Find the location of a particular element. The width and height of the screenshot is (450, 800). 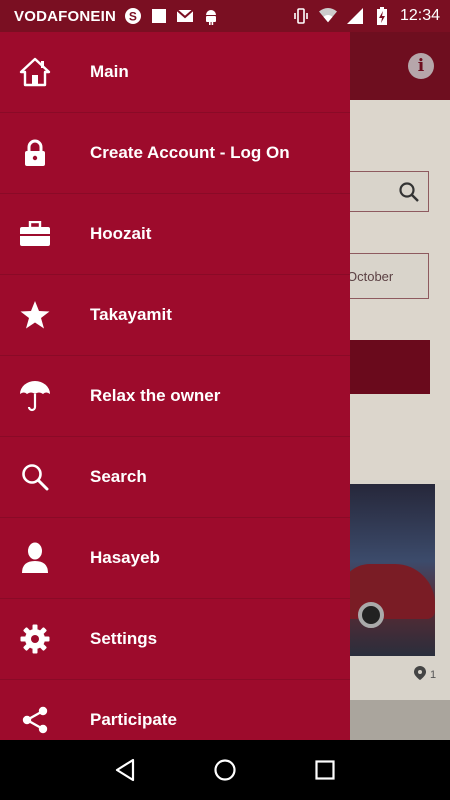

car-shape is located at coordinates (387, 591).